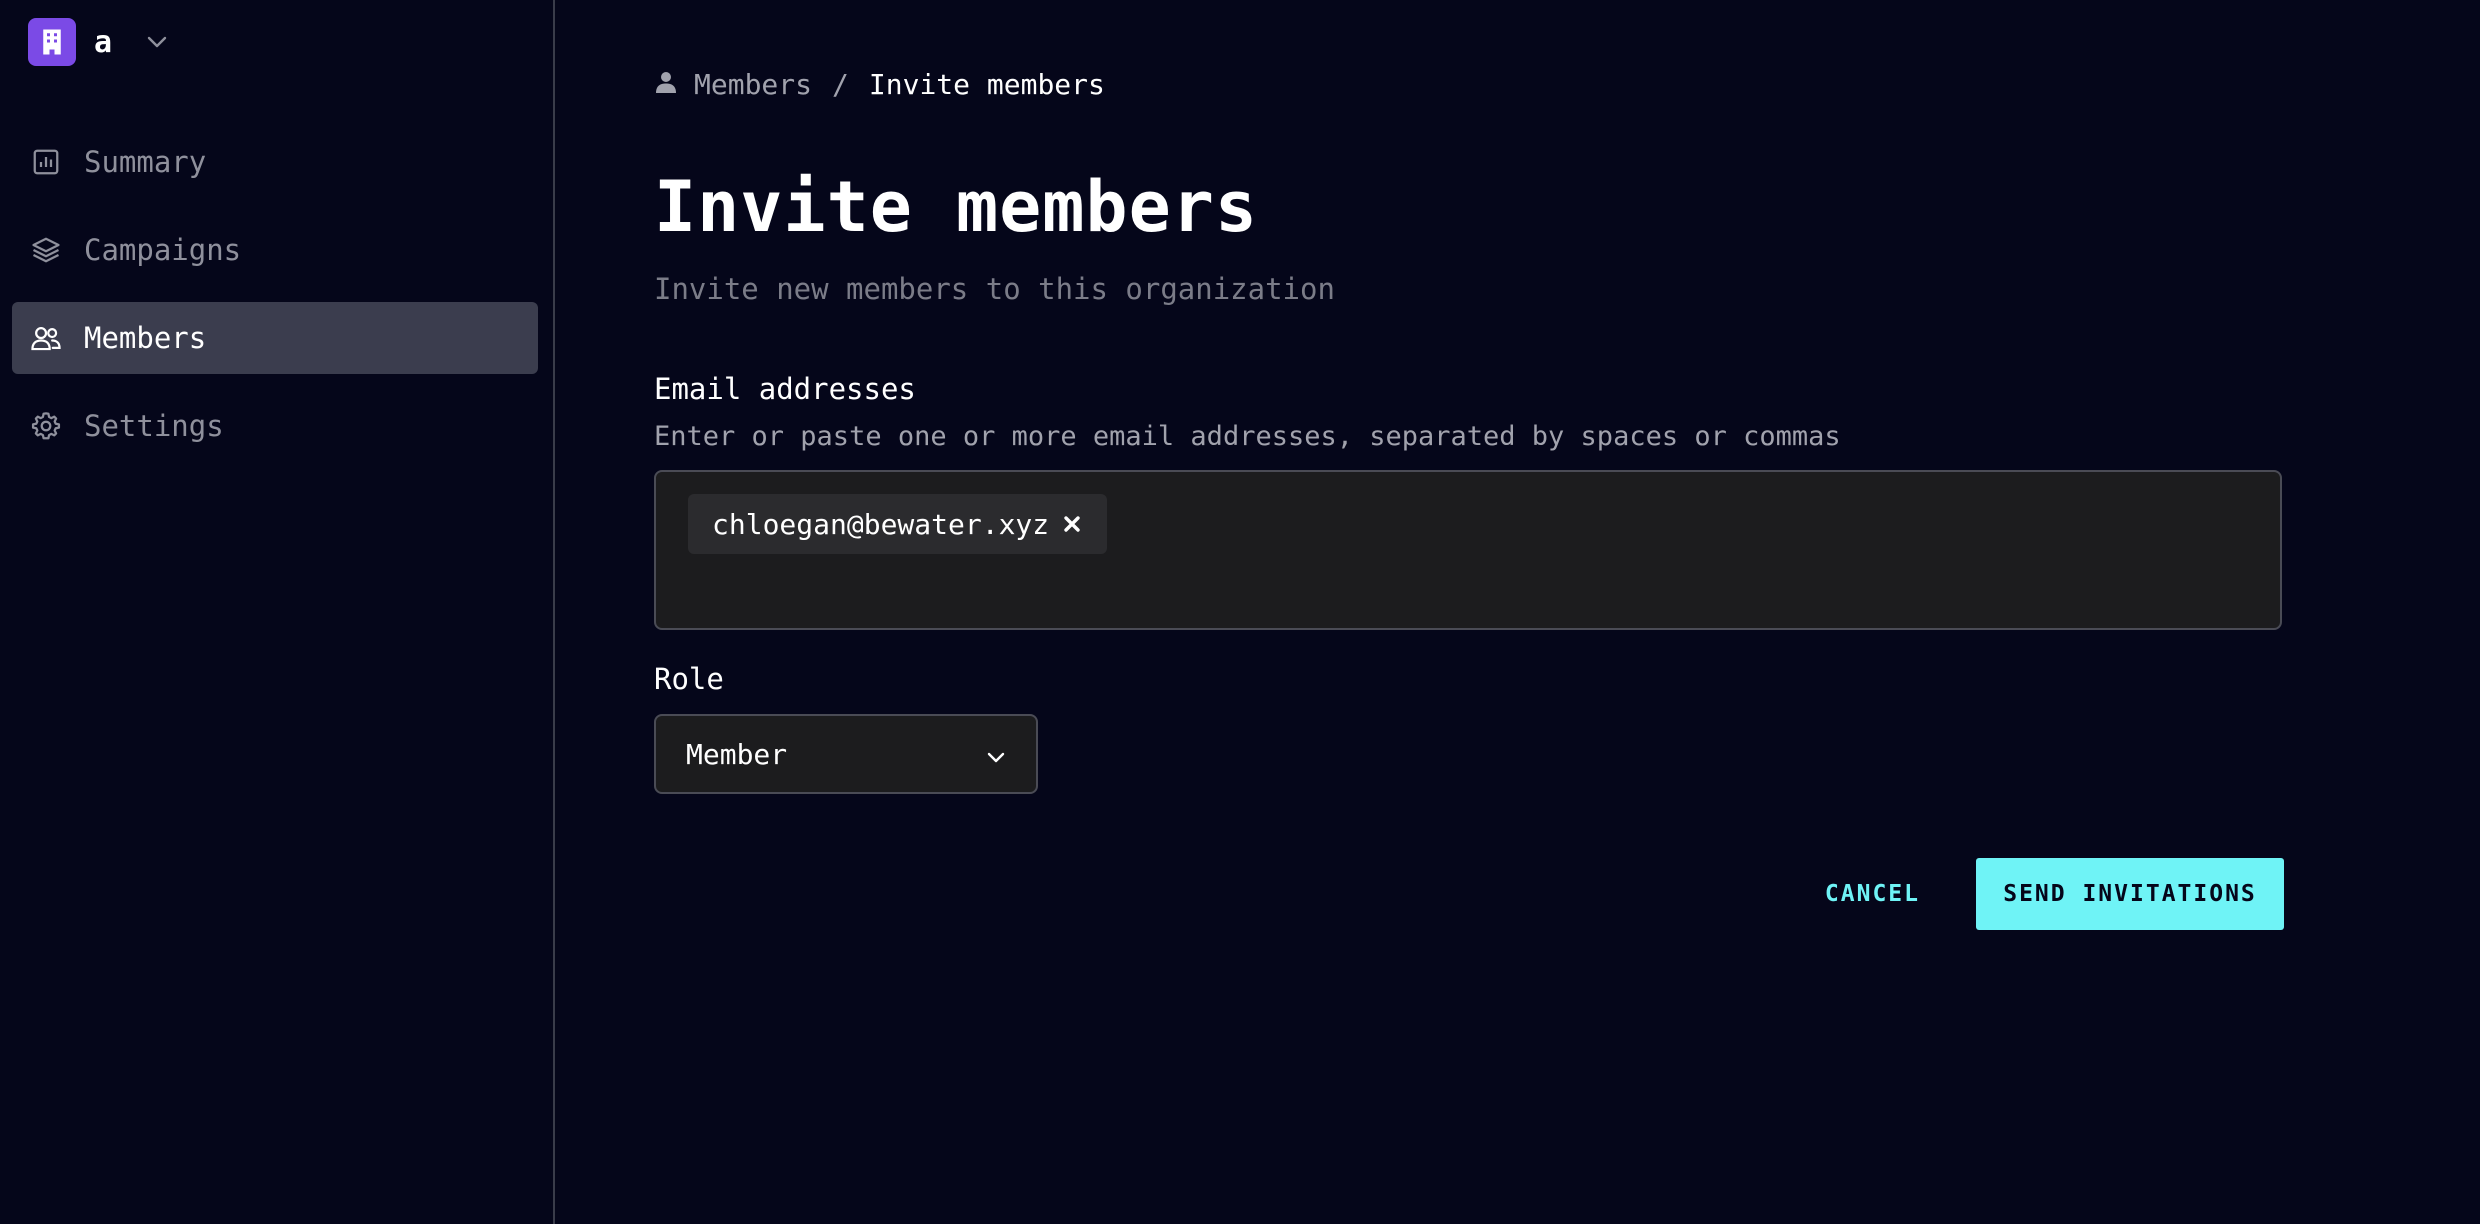 The image size is (2480, 1224). What do you see at coordinates (46, 338) in the screenshot?
I see `users-icon` at bounding box center [46, 338].